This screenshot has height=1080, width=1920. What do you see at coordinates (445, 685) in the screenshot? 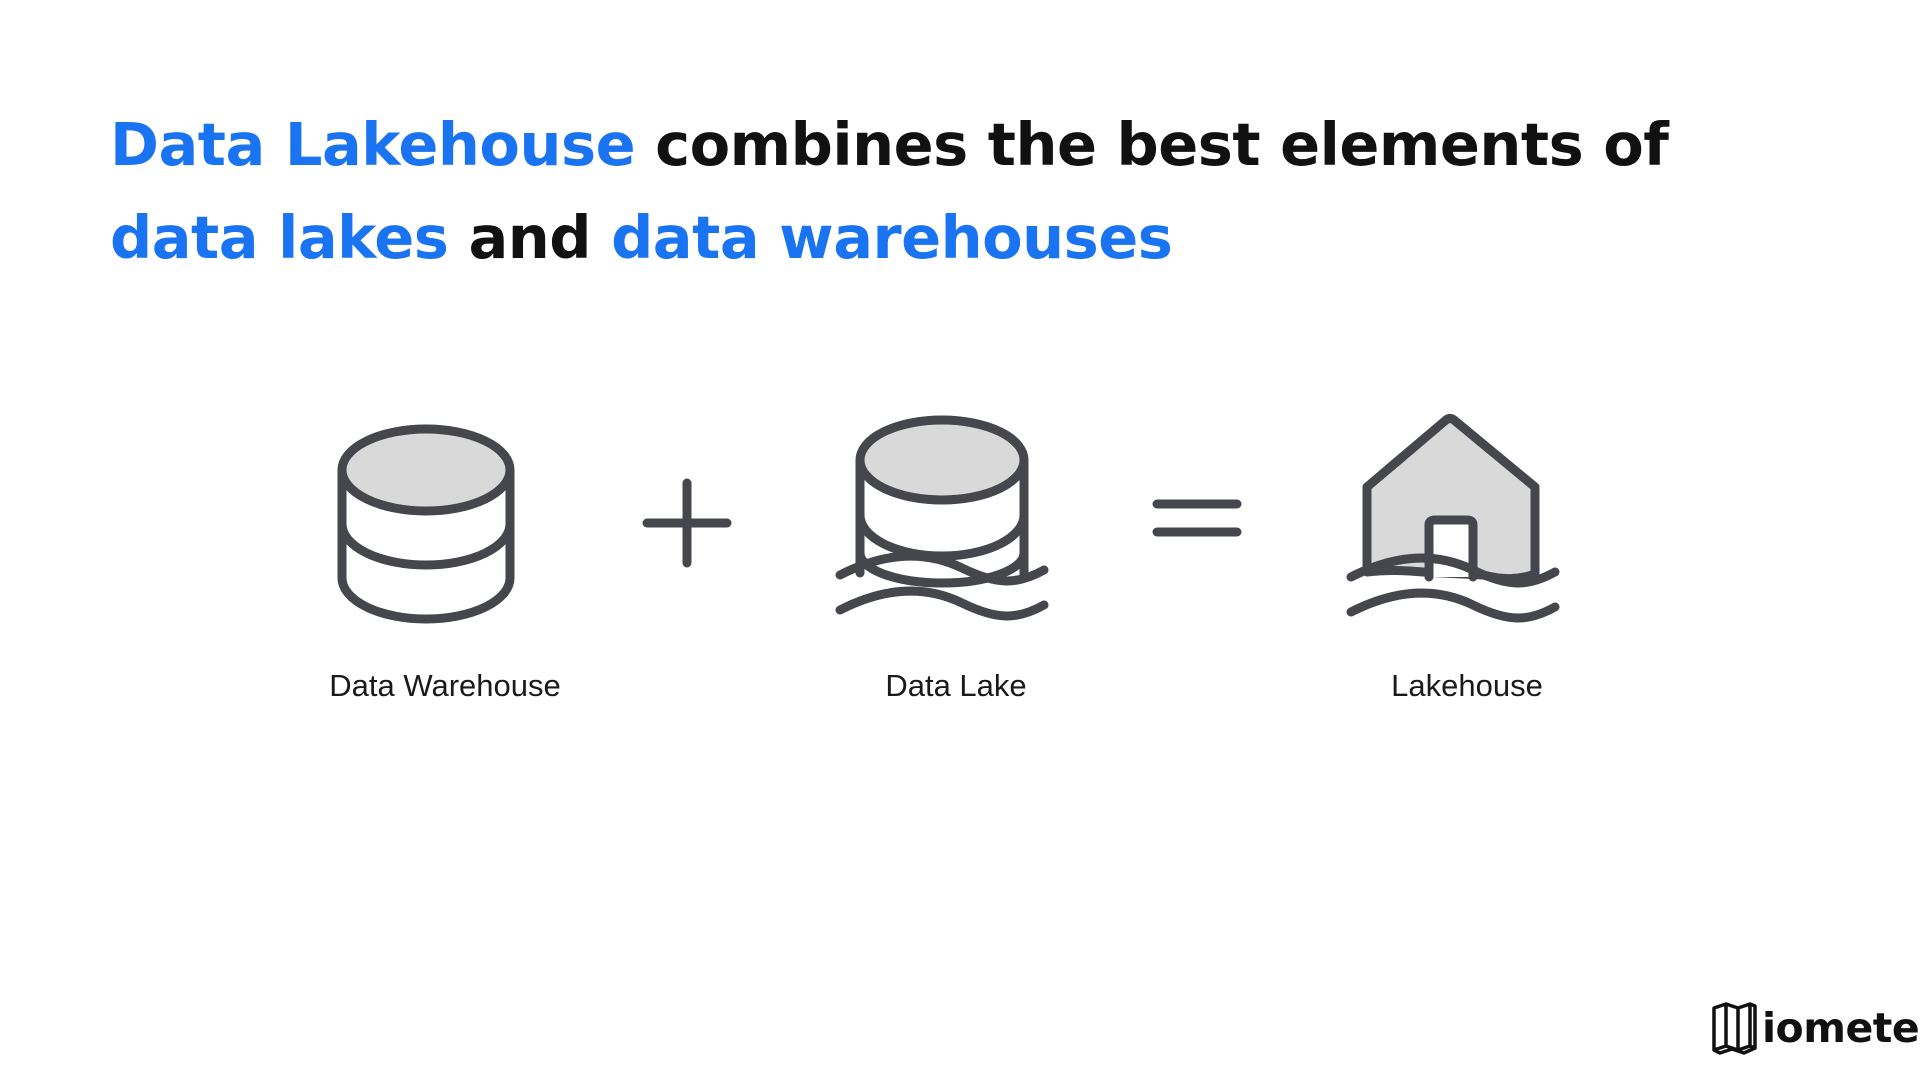
I see `caption-data-warehouse: Data Warehouse` at bounding box center [445, 685].